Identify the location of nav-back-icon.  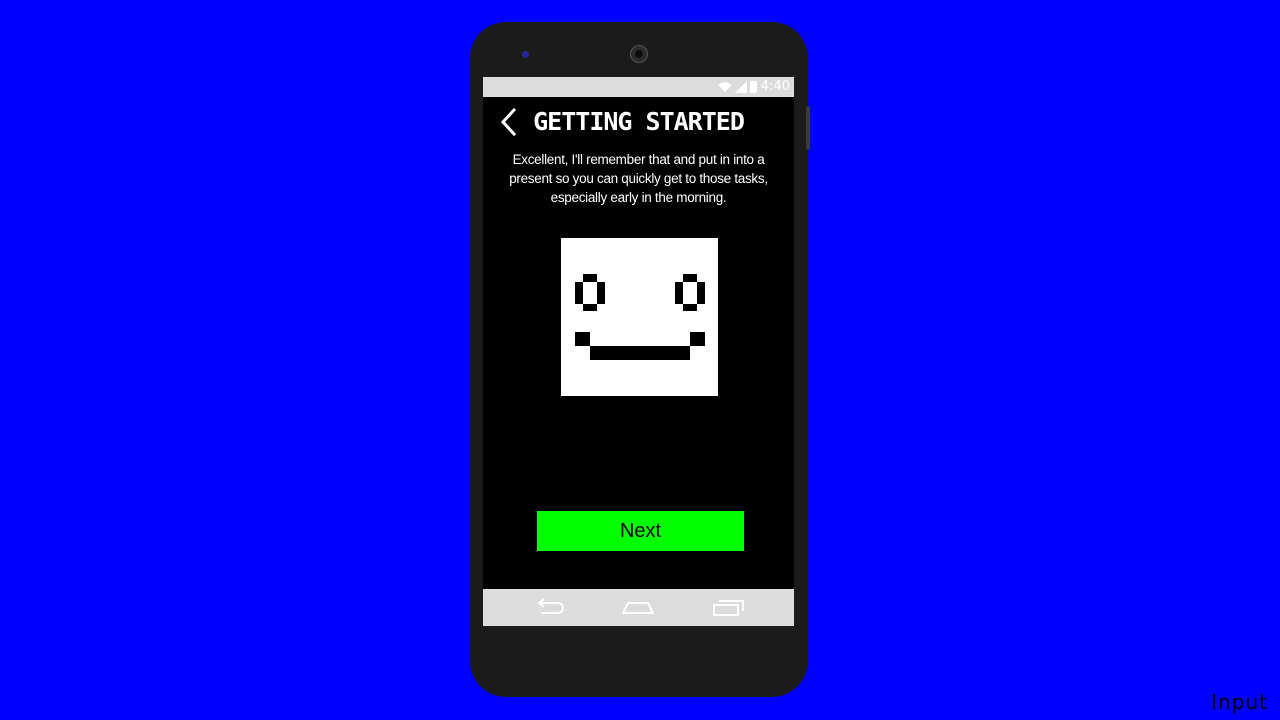
(548, 607).